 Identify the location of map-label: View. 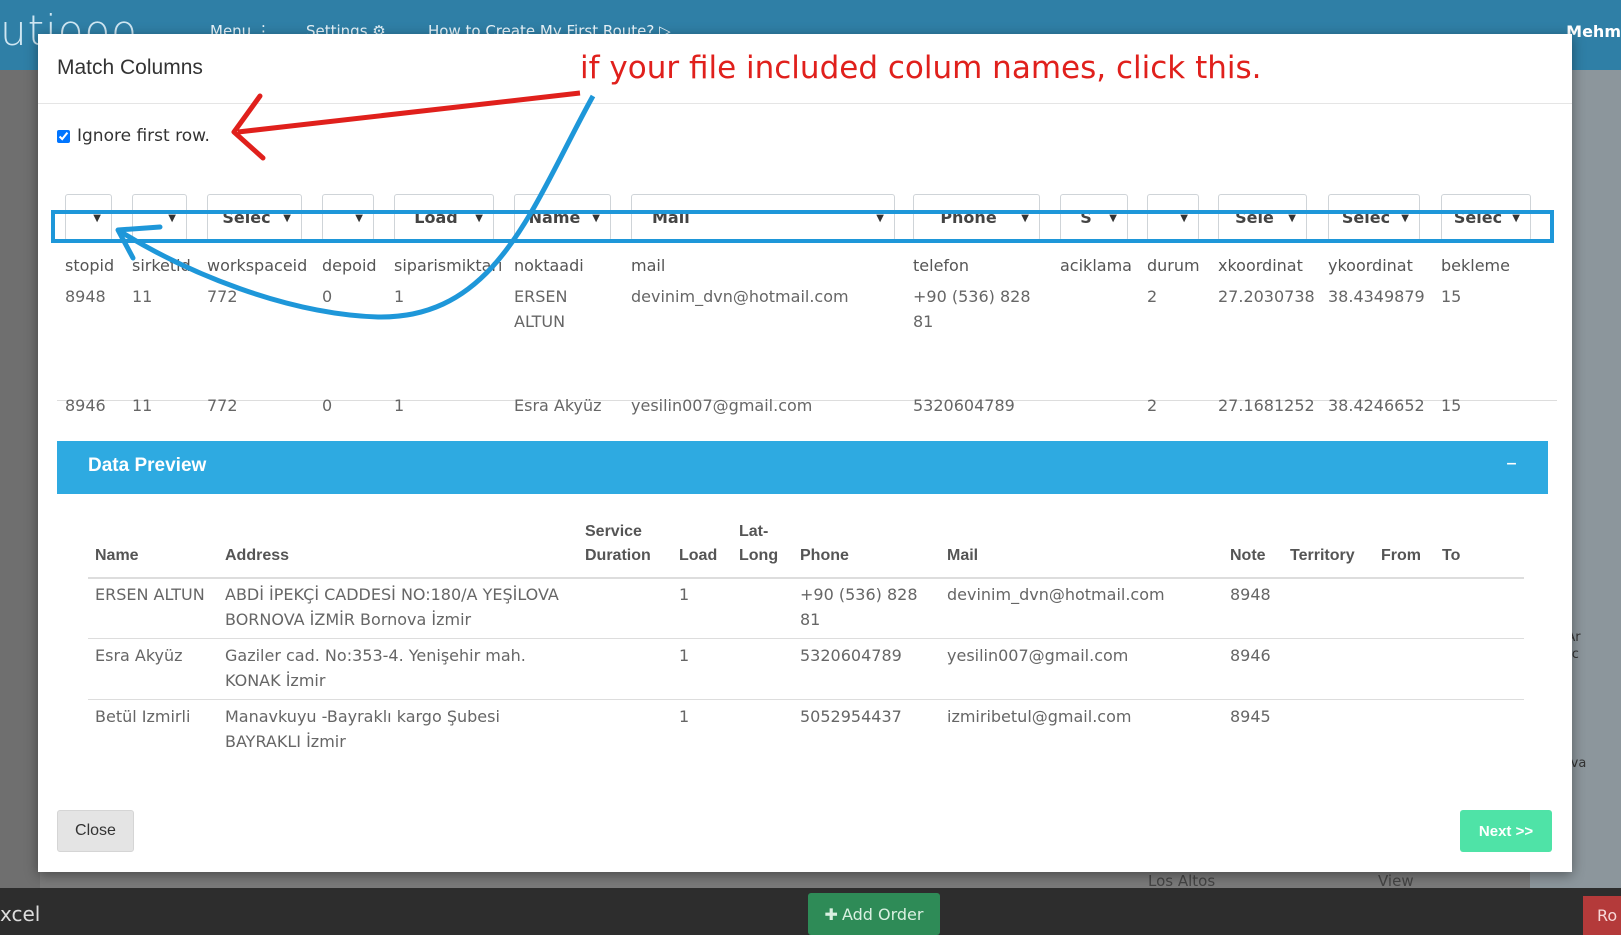
(1396, 881).